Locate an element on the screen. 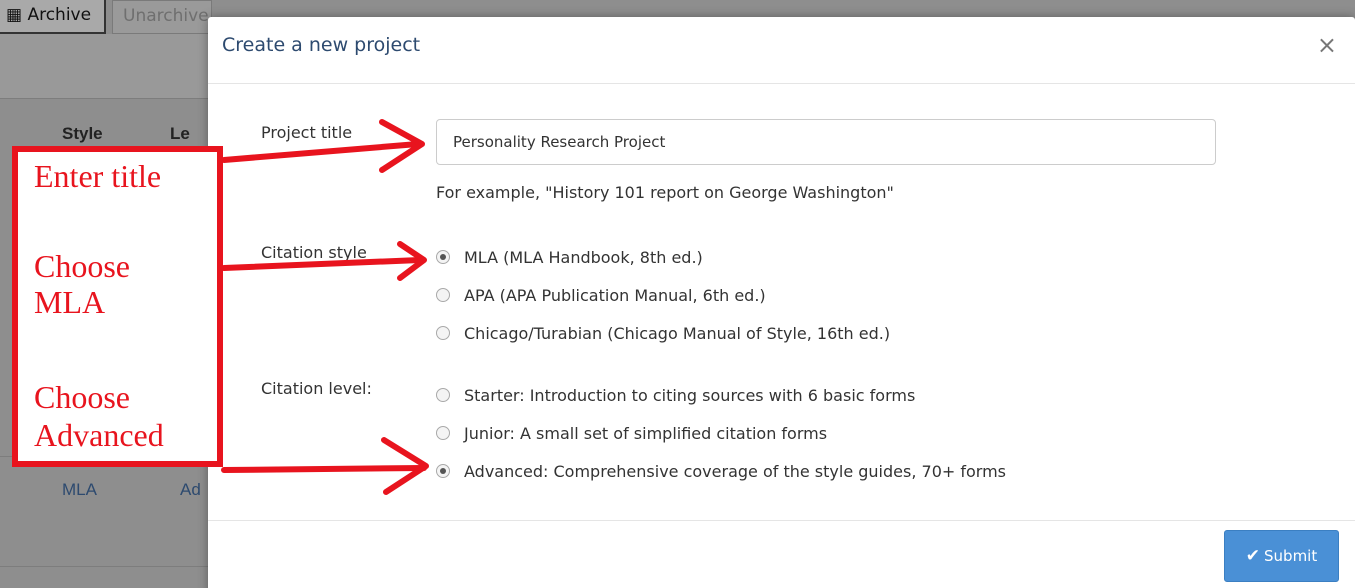  arrow-advanced-shaft is located at coordinates (324, 469).